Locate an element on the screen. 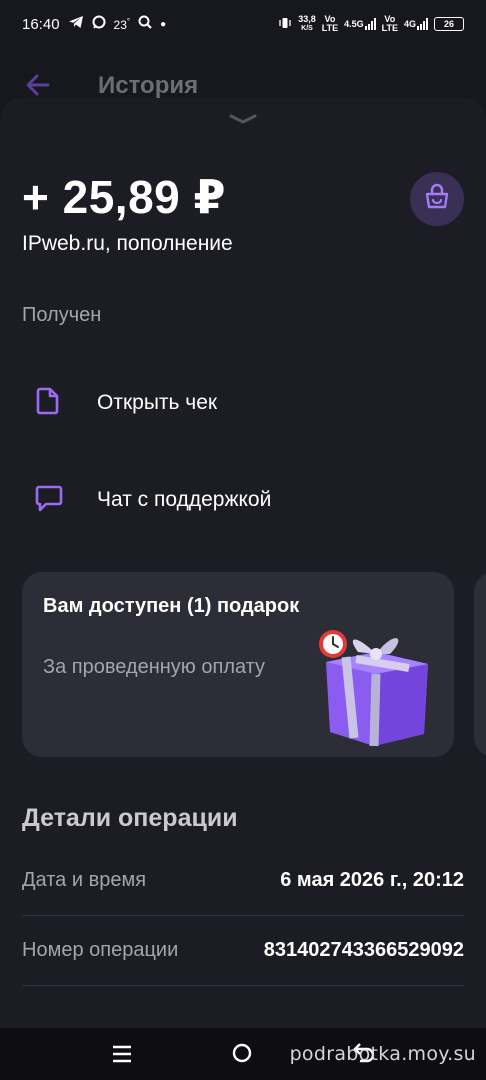  chat-bubble-icon is located at coordinates (99, 24).